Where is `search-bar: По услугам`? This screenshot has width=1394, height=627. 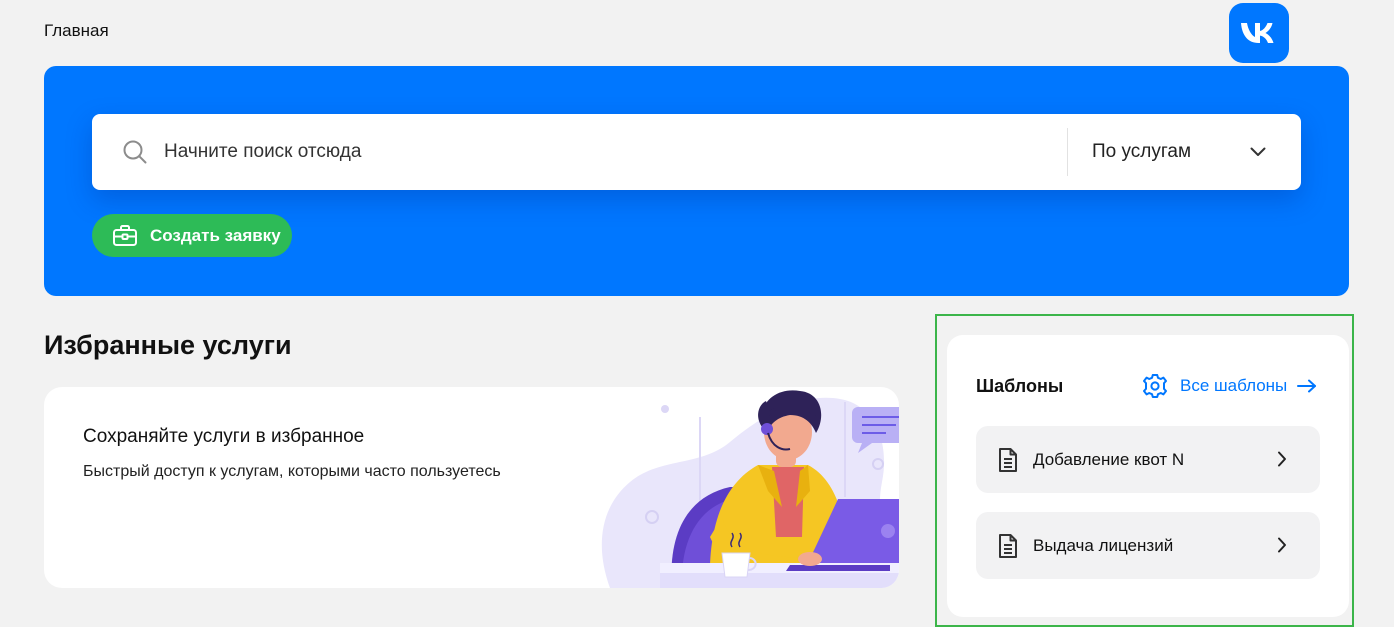
search-bar: По услугам is located at coordinates (696, 152).